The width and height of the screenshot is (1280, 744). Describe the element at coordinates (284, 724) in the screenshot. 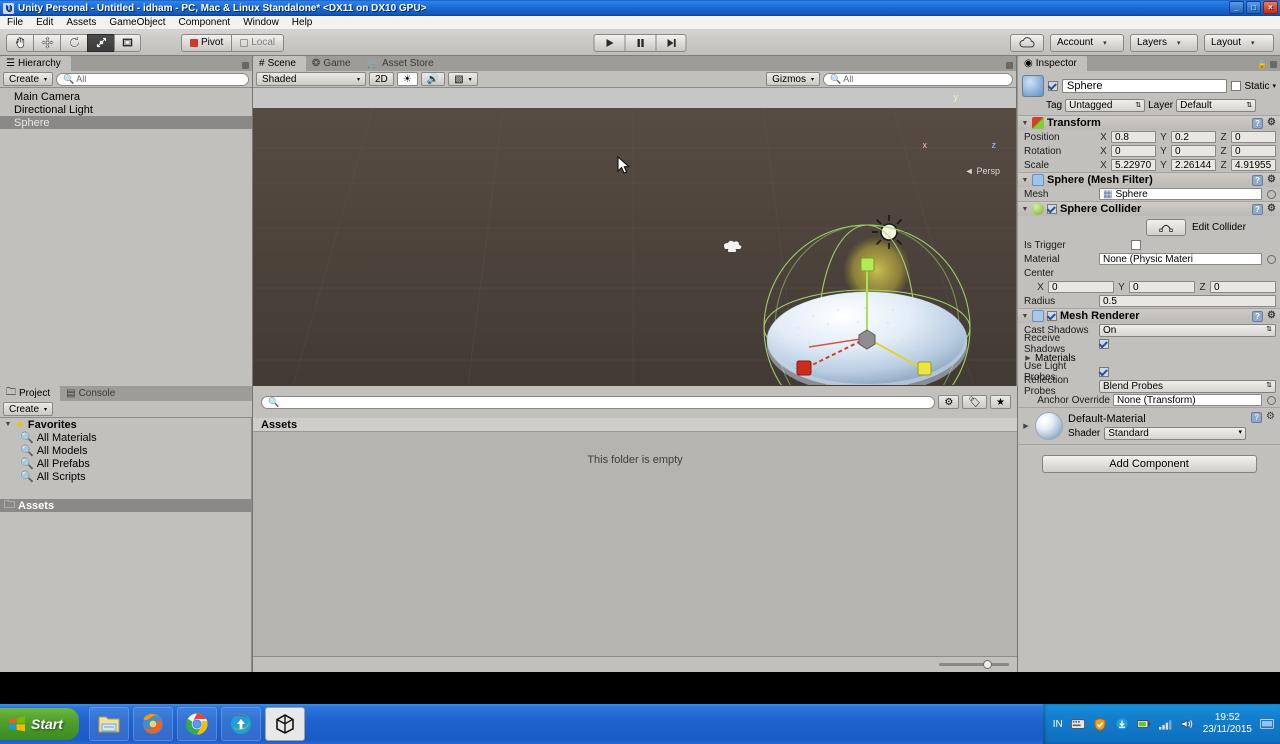

I see `taskbar-unity-button` at that location.